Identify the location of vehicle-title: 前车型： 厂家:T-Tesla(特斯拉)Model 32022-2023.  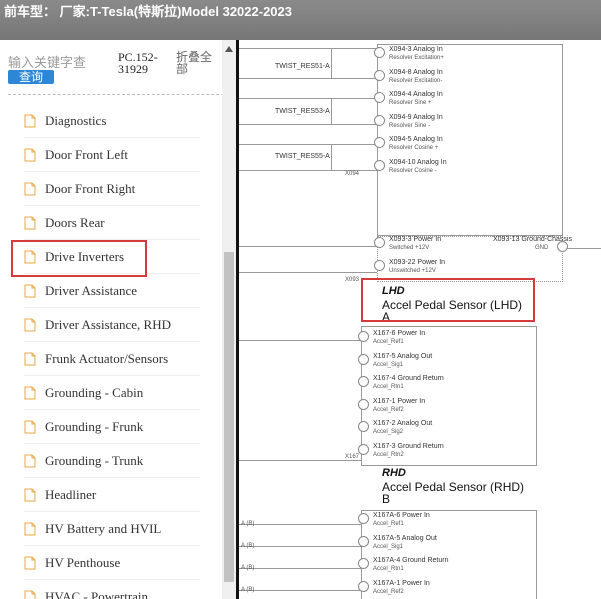
(148, 11).